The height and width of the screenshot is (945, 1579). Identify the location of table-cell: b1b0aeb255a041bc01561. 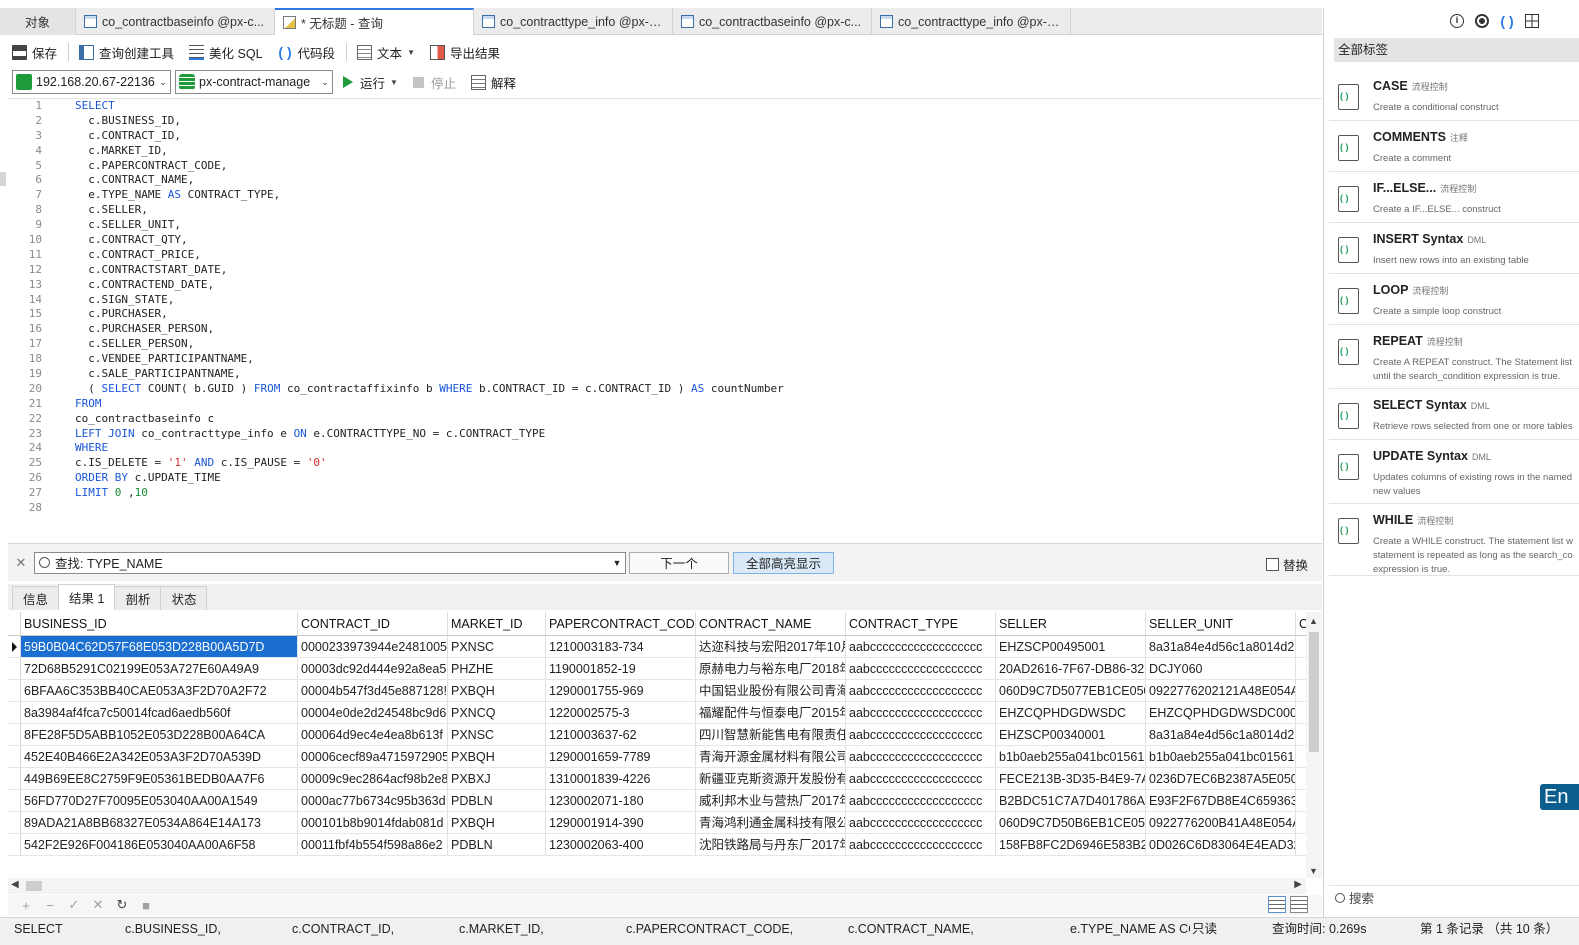
(1071, 756).